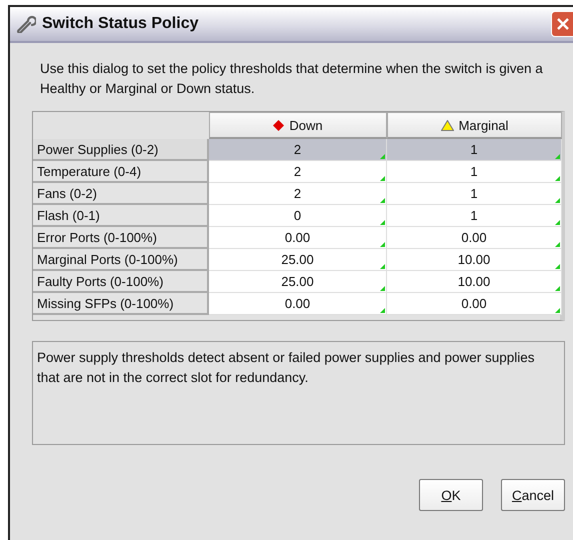  I want to click on diamond-icon, so click(278, 125).